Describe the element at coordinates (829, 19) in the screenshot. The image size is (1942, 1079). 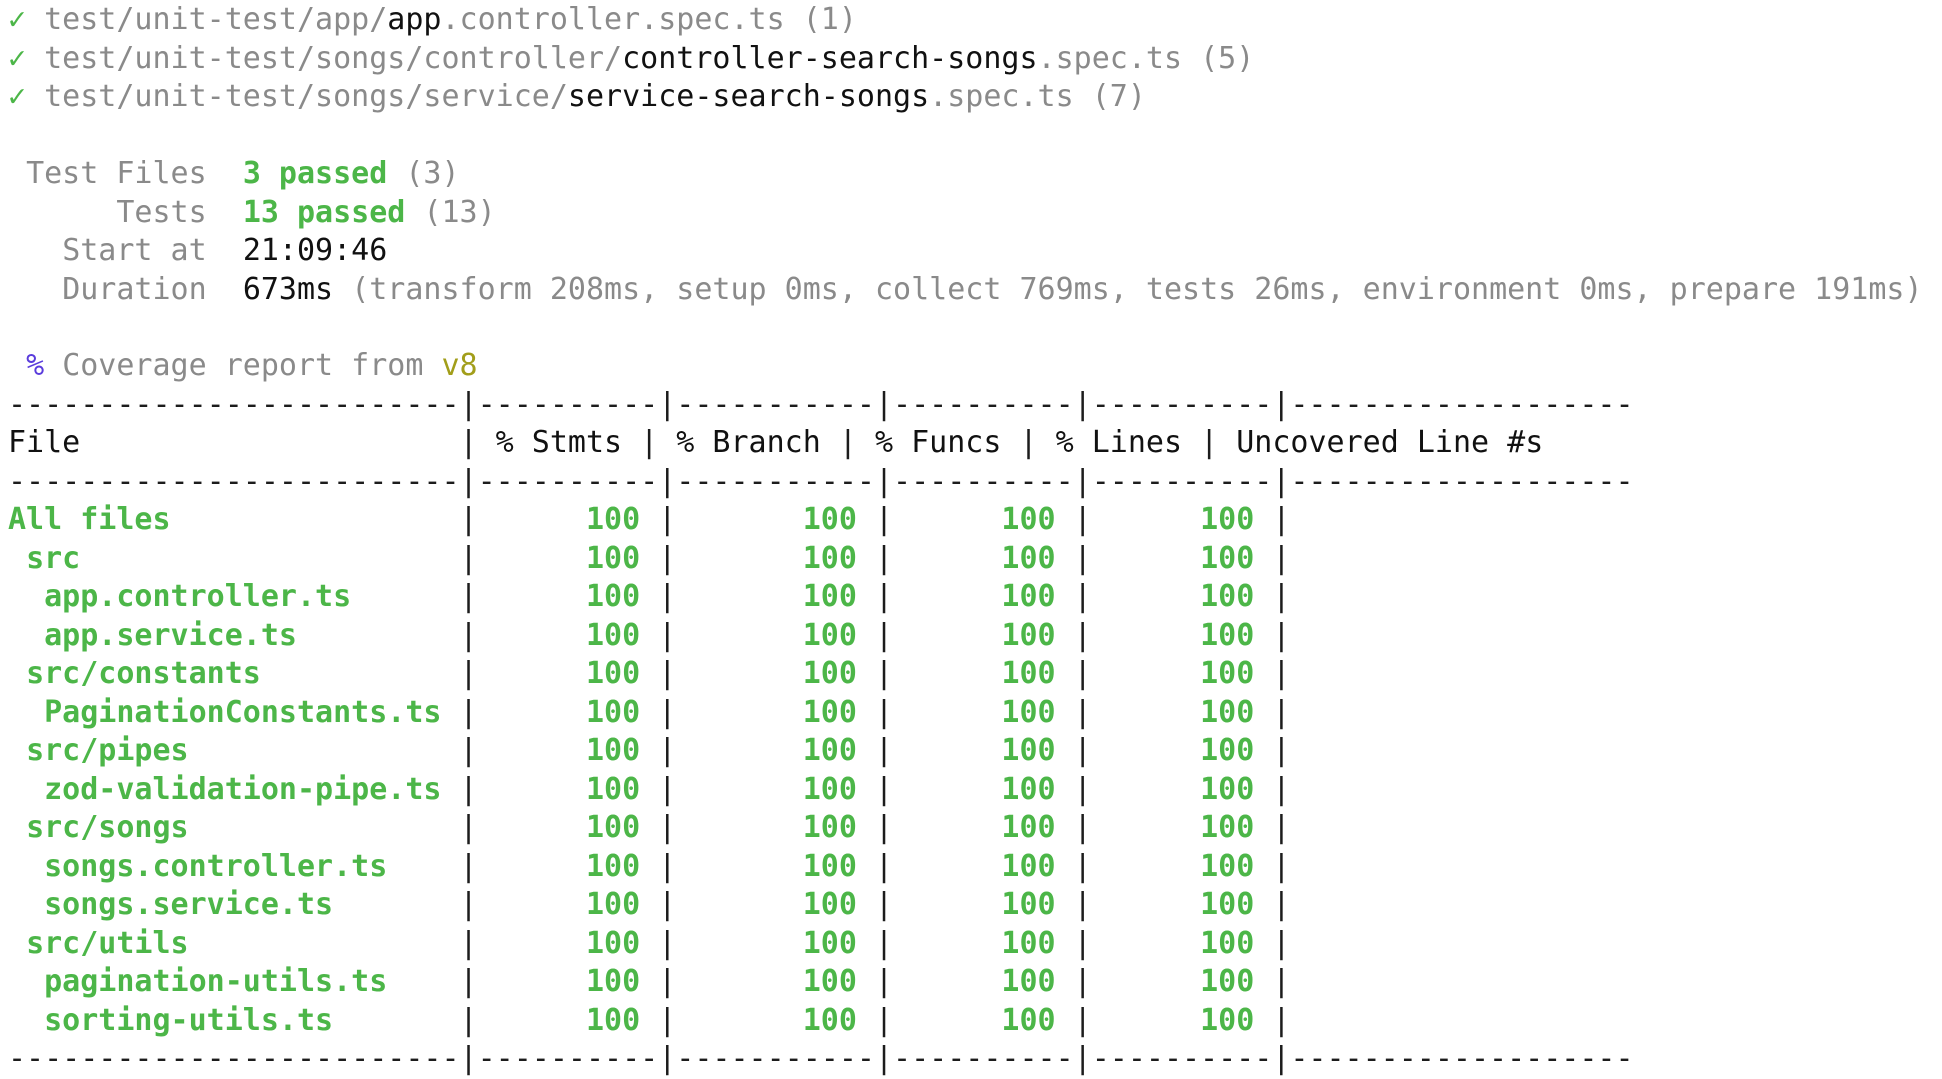
I see `spec-count: (1)` at that location.